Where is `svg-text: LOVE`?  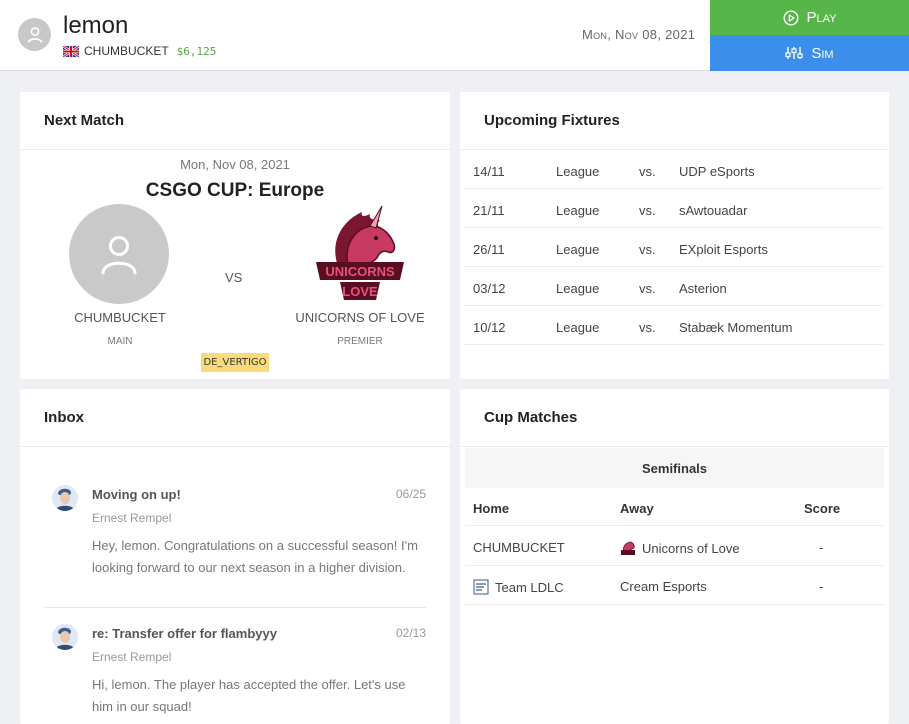
svg-text: LOVE is located at coordinates (360, 291).